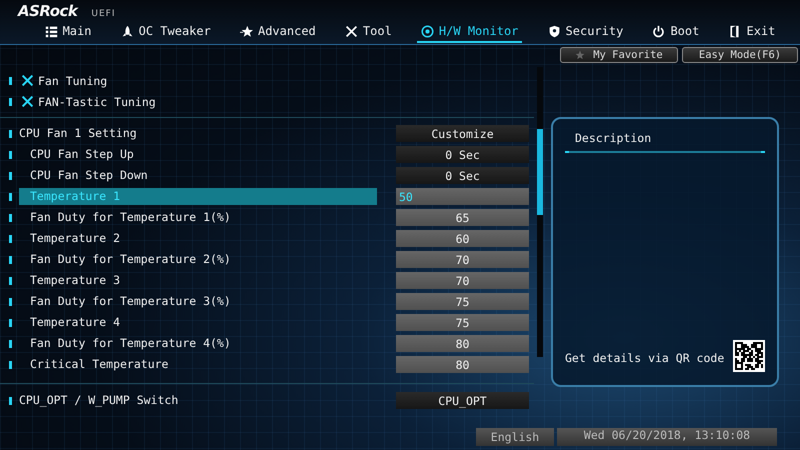 The height and width of the screenshot is (450, 800). Describe the element at coordinates (48, 11) in the screenshot. I see `brand-logo: ASRock` at that location.